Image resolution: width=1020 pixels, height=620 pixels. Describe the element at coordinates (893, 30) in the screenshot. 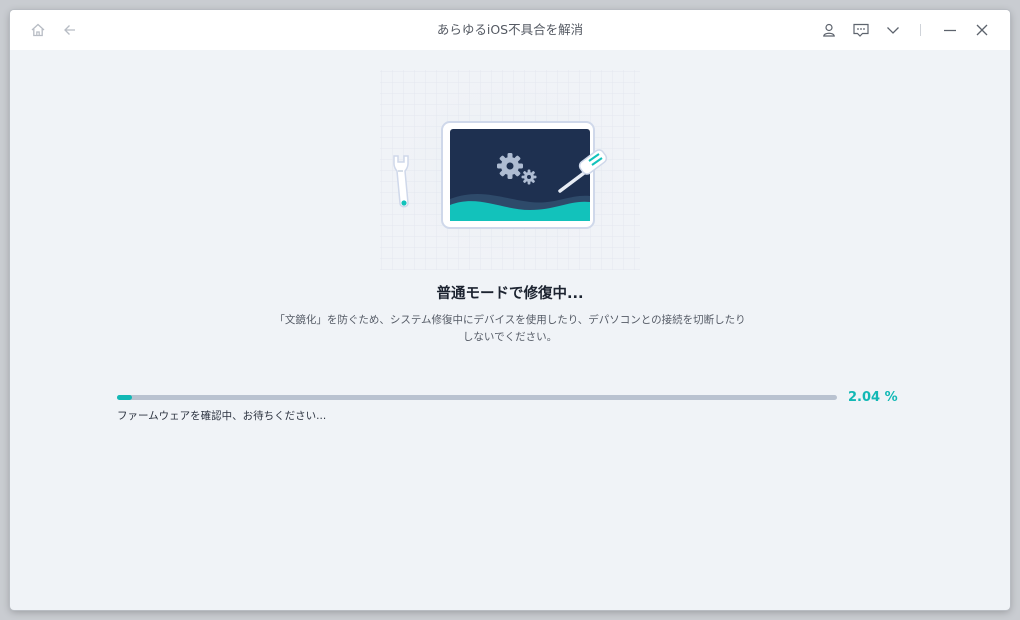

I see `chevron-down-icon` at that location.